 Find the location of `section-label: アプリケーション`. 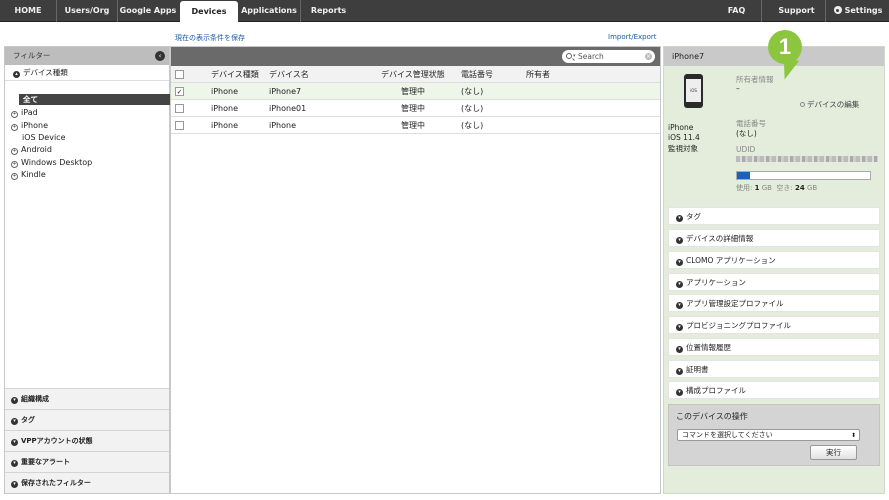

section-label: アプリケーション is located at coordinates (716, 282).